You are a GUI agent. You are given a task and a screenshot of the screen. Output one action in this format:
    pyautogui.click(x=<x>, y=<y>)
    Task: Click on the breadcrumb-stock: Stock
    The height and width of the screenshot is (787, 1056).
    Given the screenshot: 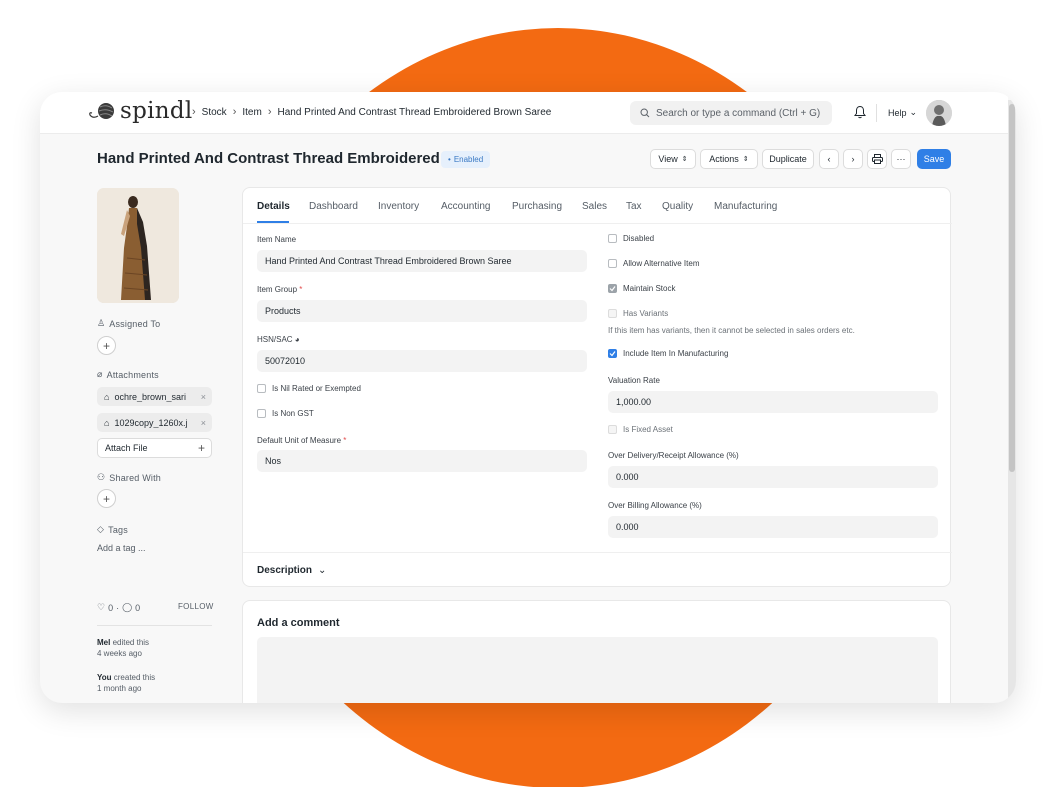 What is the action you would take?
    pyautogui.click(x=214, y=112)
    